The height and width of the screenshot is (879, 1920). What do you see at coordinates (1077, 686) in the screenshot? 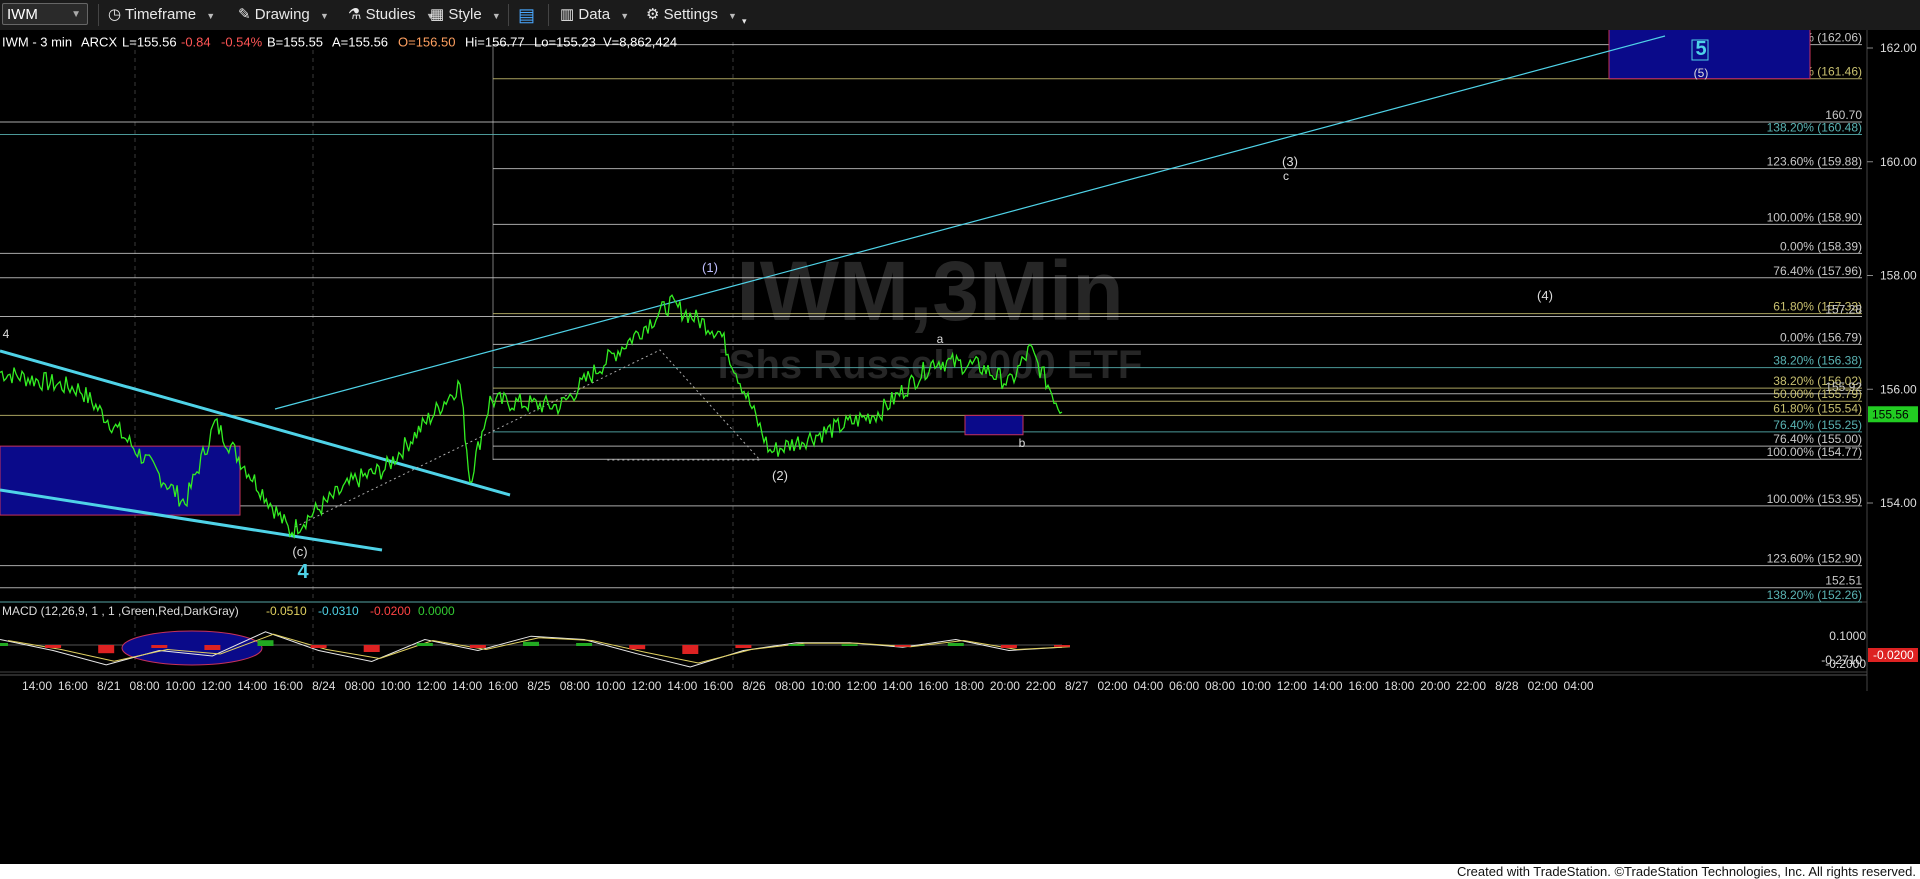
I see `time-tick-label: 8/27` at bounding box center [1077, 686].